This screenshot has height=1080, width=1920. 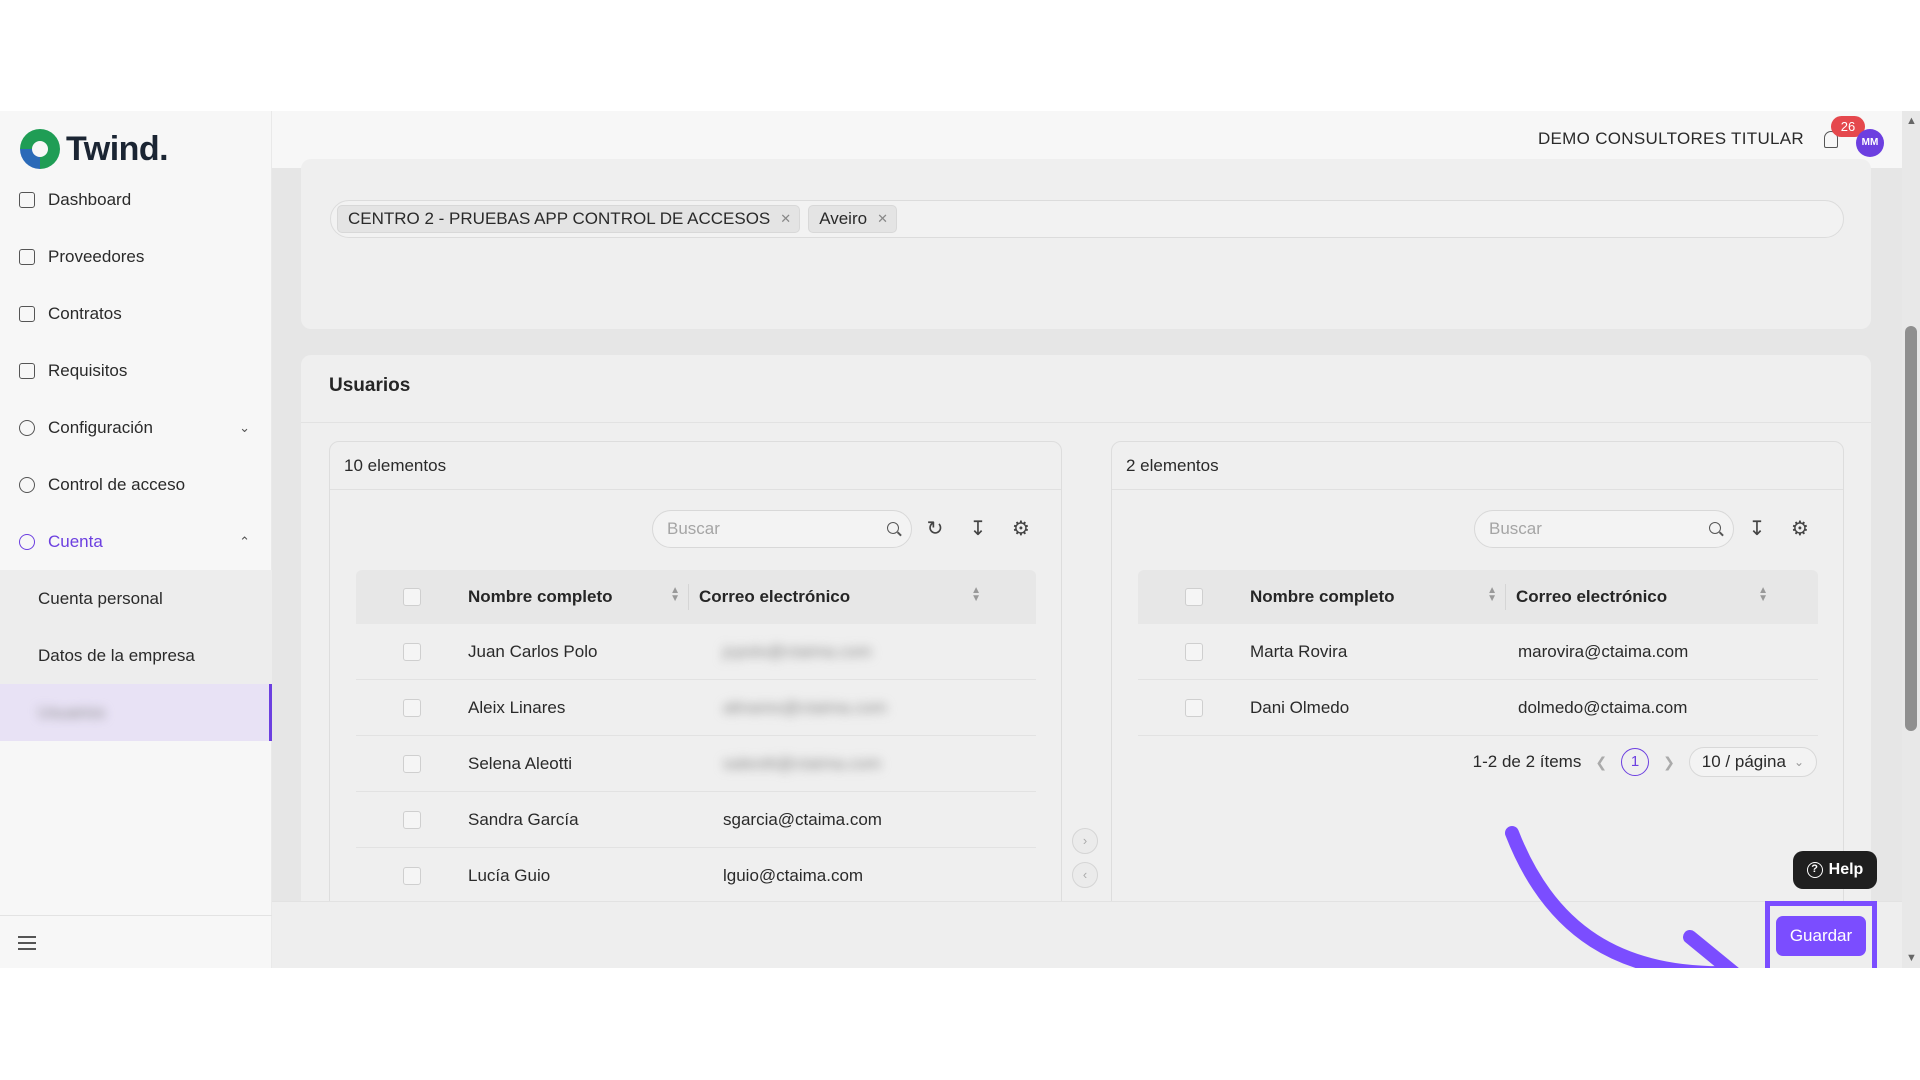 What do you see at coordinates (523, 819) in the screenshot?
I see `user-name: Sandra García` at bounding box center [523, 819].